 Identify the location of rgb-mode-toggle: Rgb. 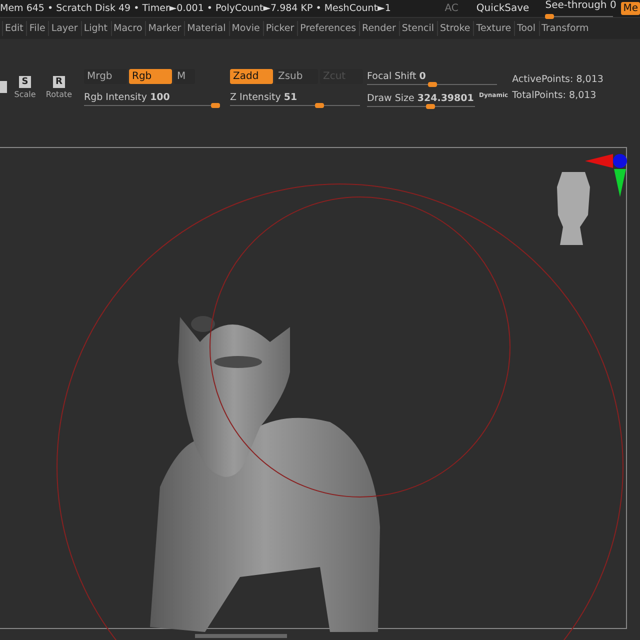
(150, 76).